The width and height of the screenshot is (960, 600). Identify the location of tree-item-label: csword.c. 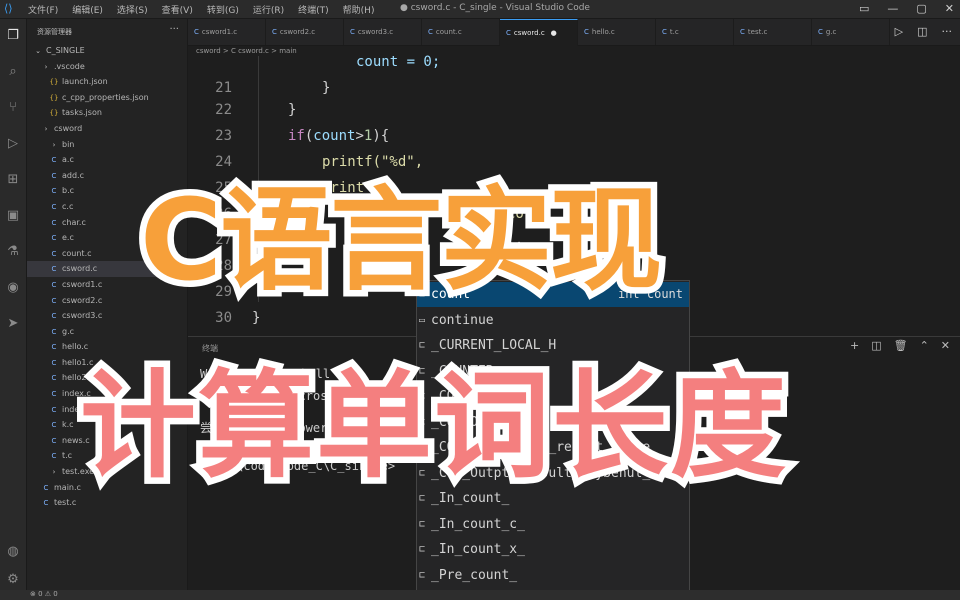
(80, 269).